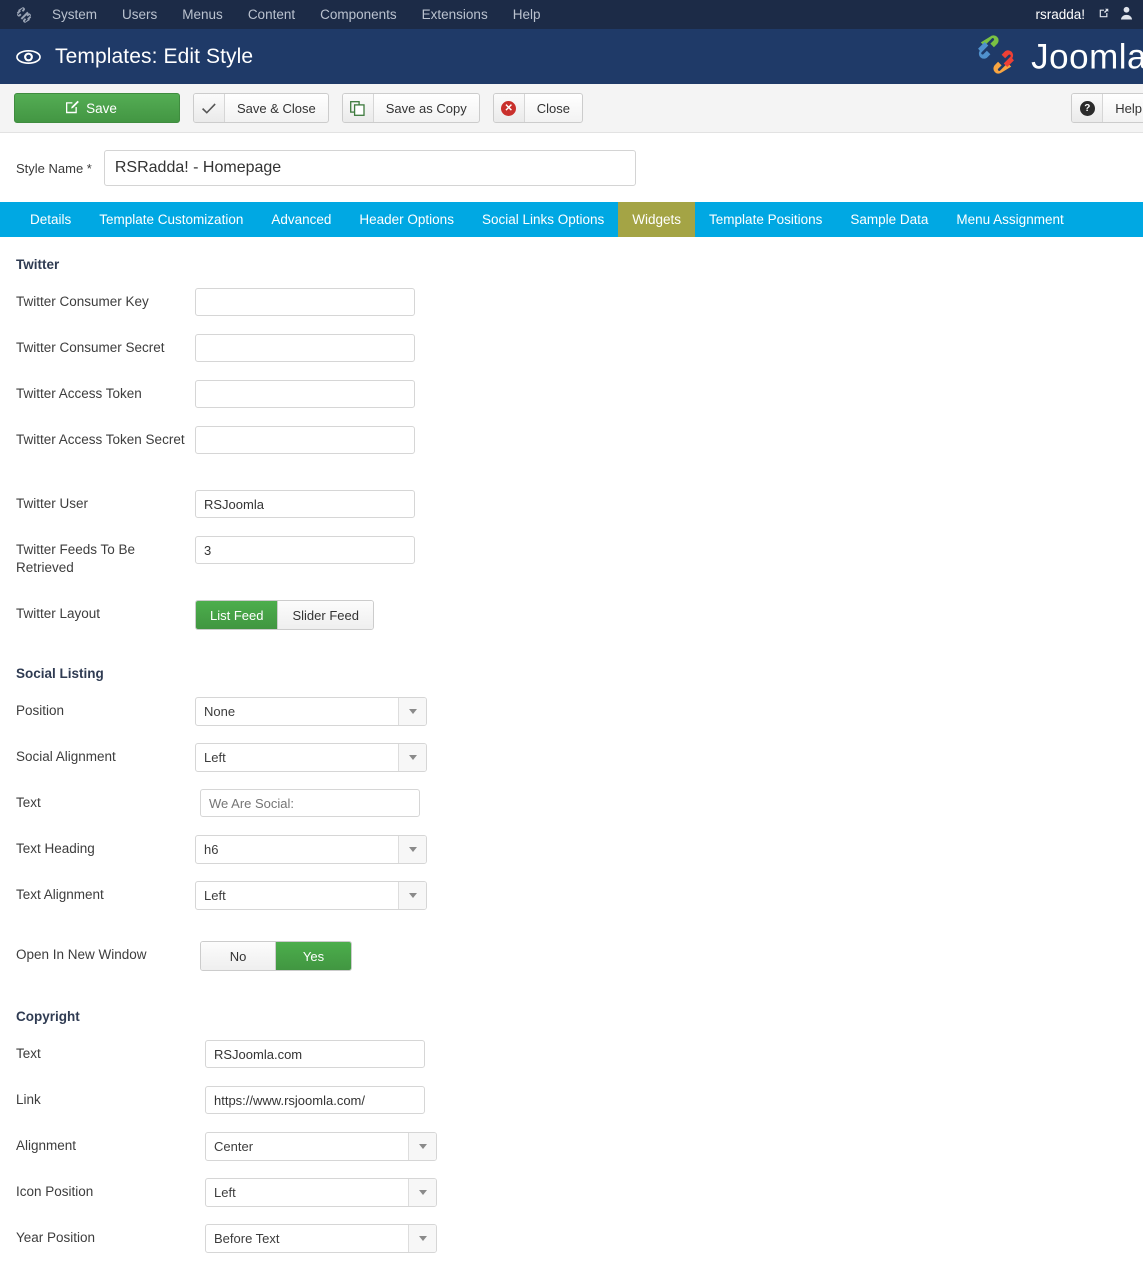 This screenshot has height=1275, width=1143. I want to click on field-open-in-new-window: Open In New Window No Yes, so click(571, 964).